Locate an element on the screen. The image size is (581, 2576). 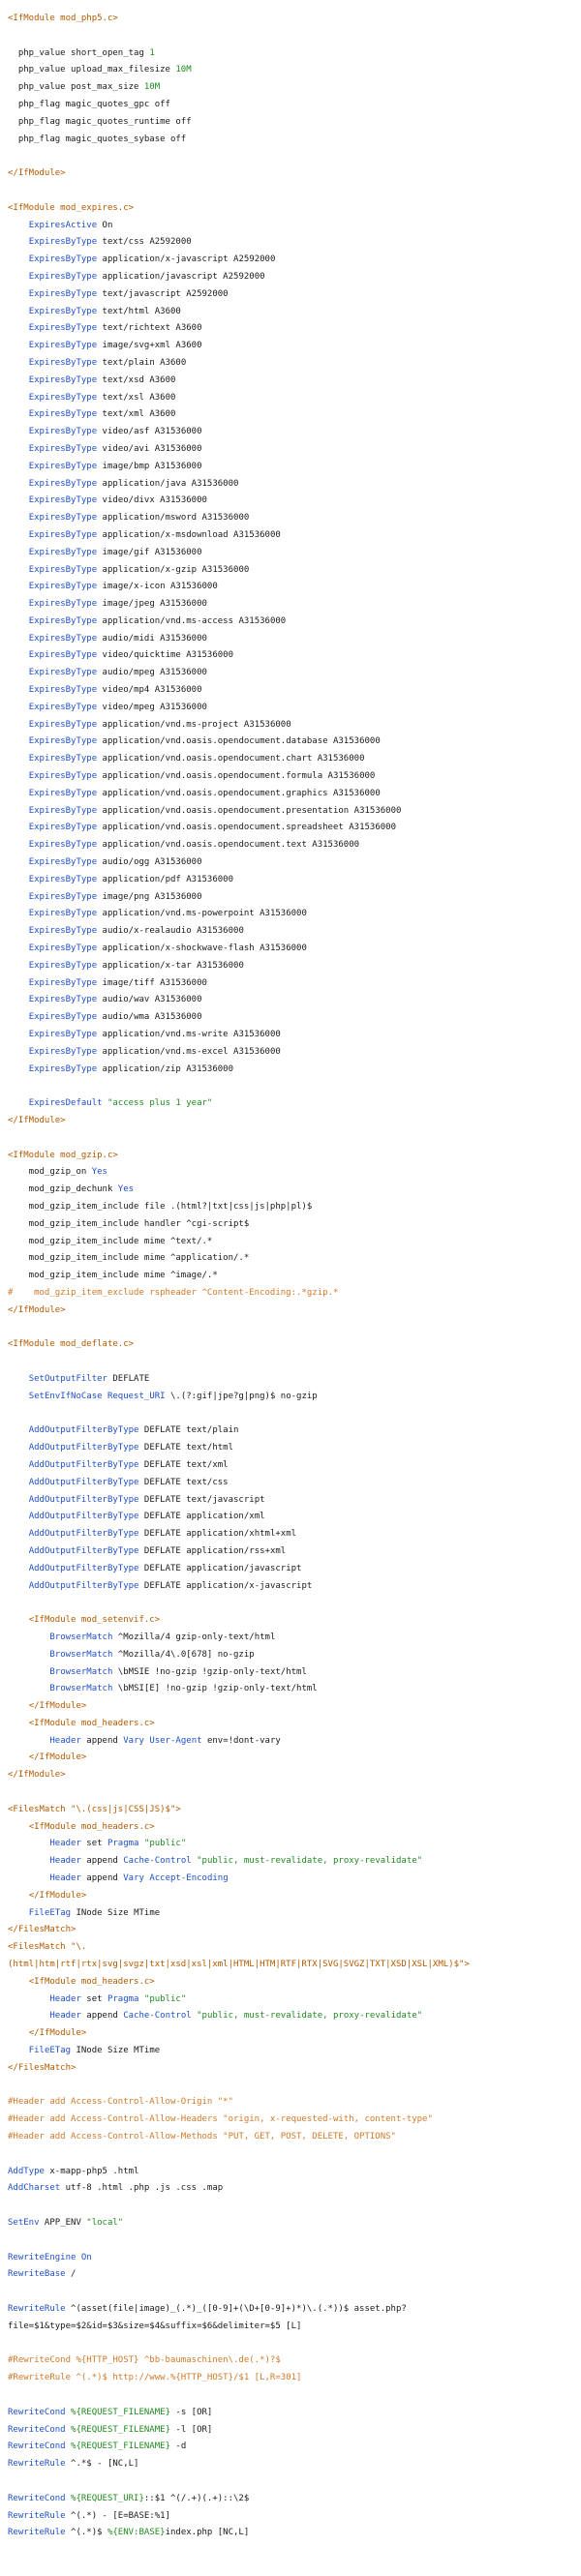
code-directive: RewriteCond is located at coordinates (37, 2446).